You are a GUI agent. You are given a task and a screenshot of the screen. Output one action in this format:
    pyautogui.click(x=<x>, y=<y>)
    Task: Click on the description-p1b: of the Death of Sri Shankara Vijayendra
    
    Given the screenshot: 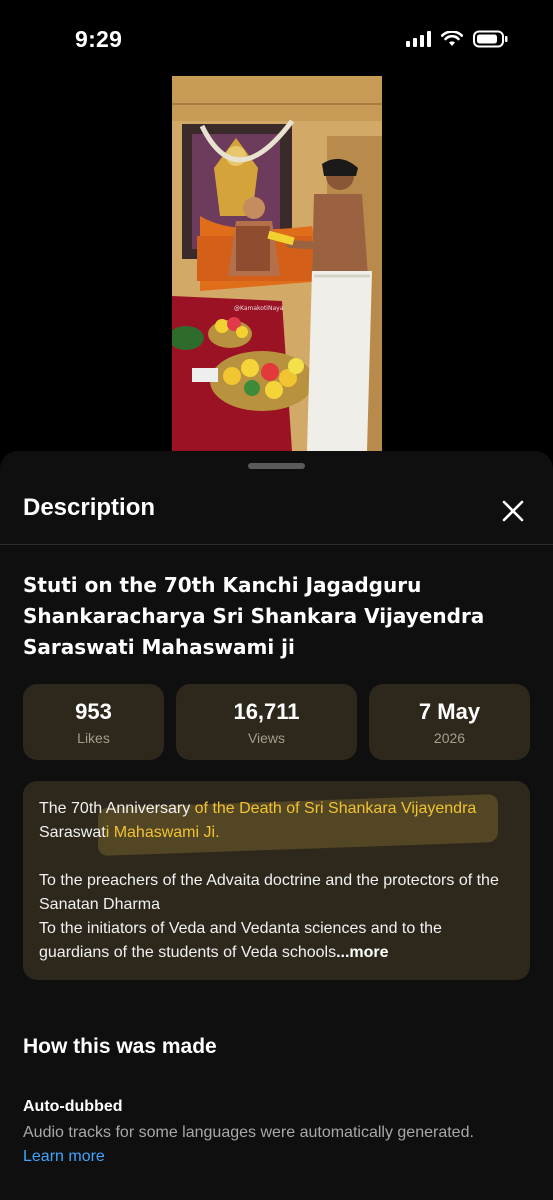 What is the action you would take?
    pyautogui.click(x=333, y=808)
    